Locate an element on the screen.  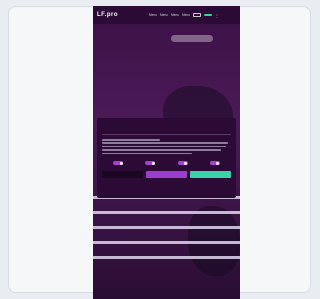
allow-selection-button is located at coordinates (166, 175).